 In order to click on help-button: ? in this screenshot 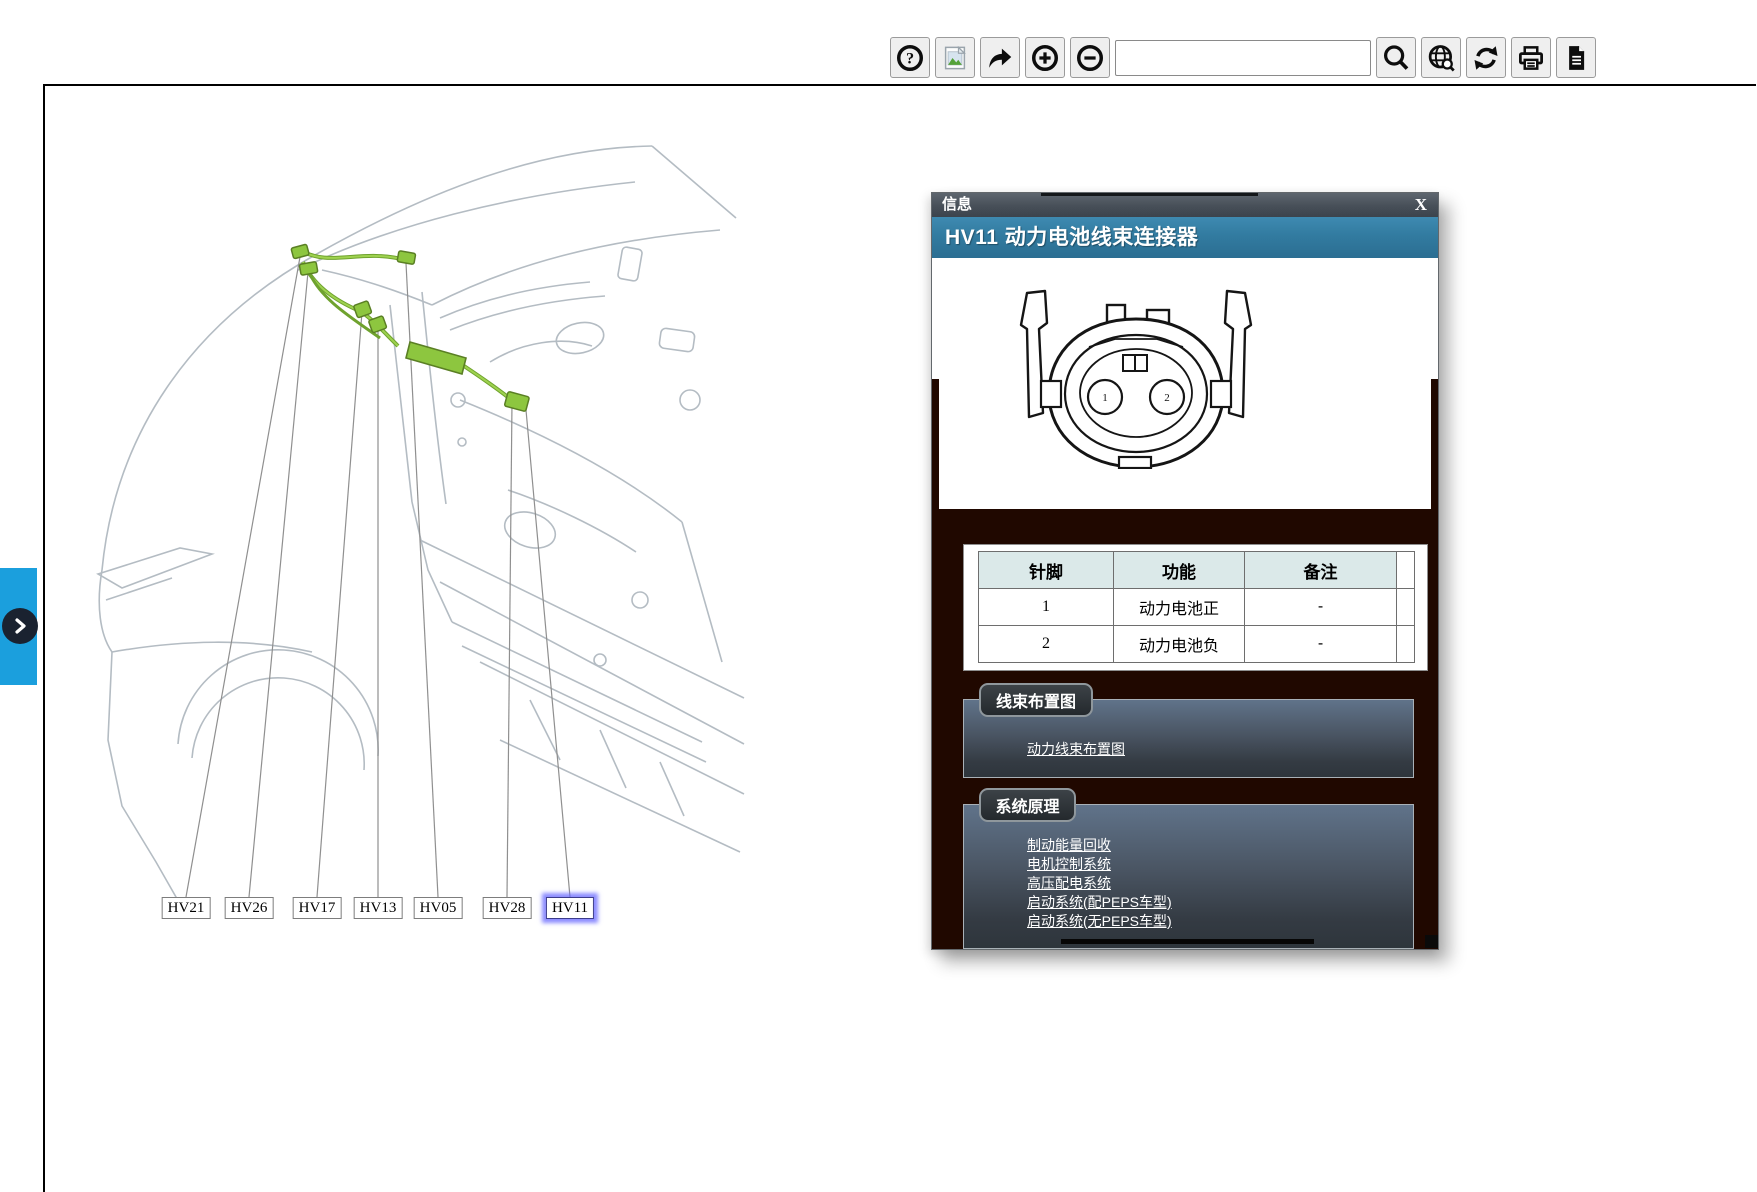, I will do `click(910, 57)`.